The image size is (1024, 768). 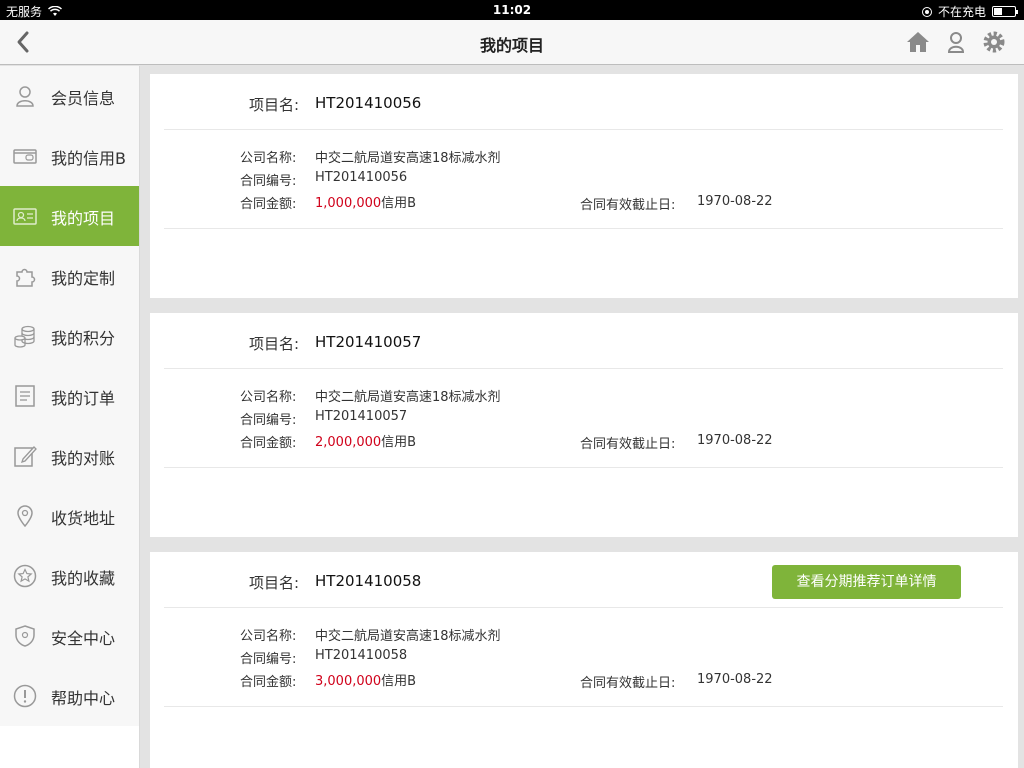 I want to click on info-icon, so click(x=25, y=696).